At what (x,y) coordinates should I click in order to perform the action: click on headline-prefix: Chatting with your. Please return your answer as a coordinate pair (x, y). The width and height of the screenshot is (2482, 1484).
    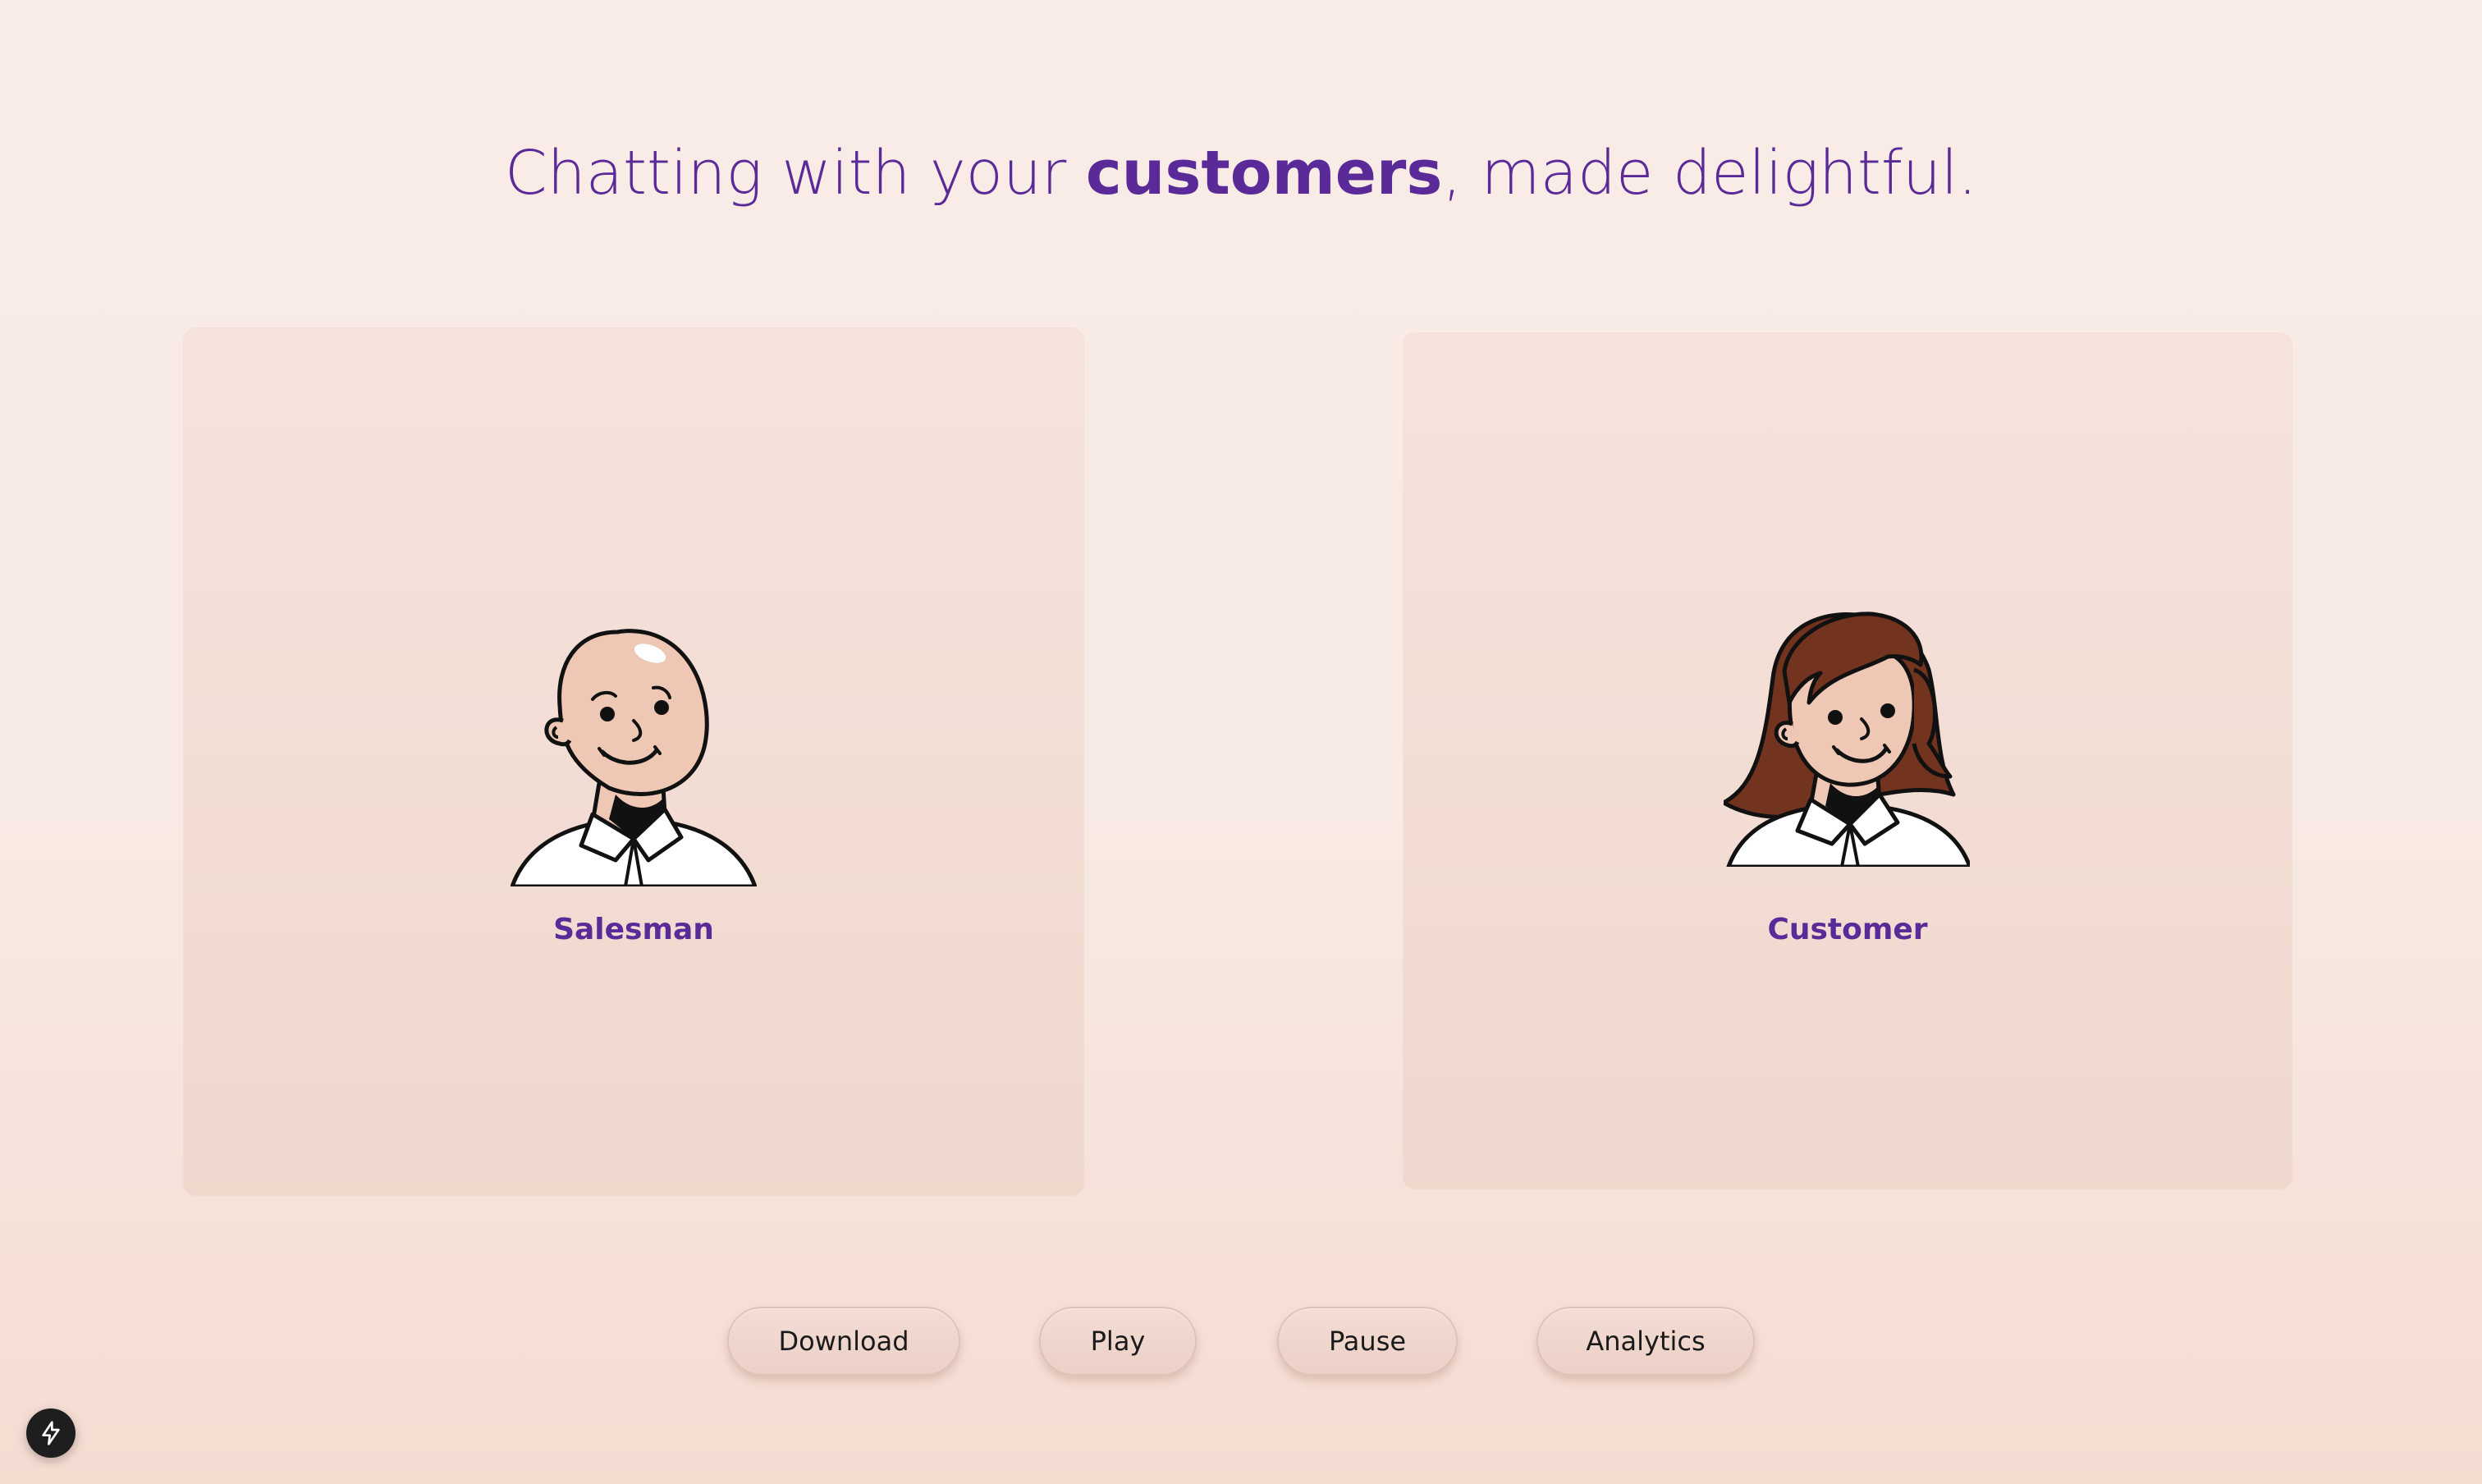
    Looking at the image, I should click on (795, 172).